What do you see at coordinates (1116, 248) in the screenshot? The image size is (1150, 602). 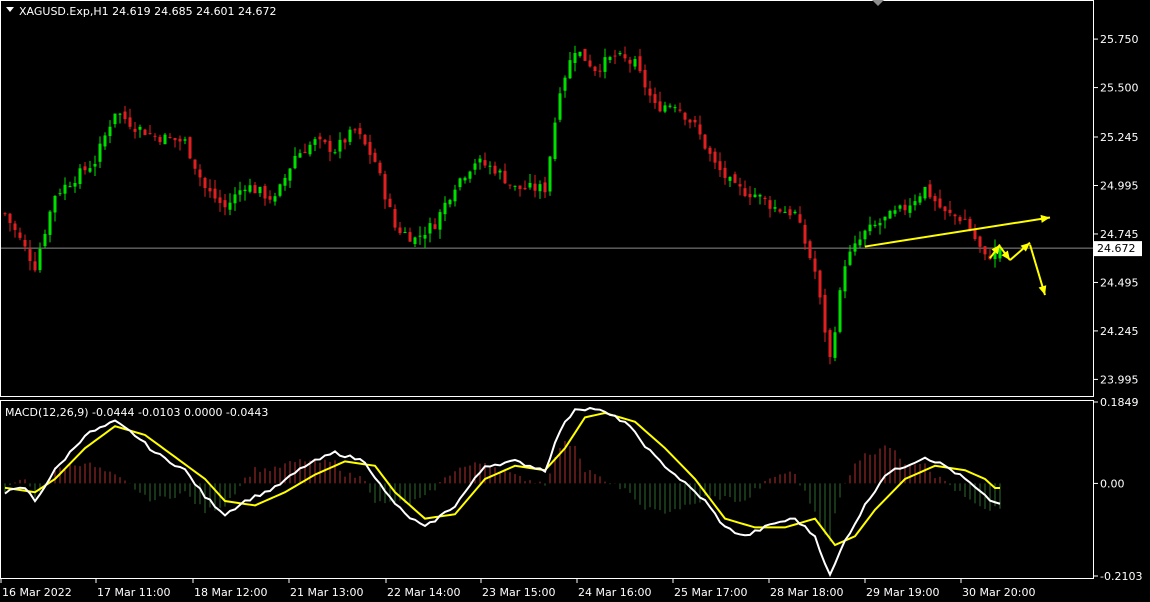 I see `current-price-label: 24.672` at bounding box center [1116, 248].